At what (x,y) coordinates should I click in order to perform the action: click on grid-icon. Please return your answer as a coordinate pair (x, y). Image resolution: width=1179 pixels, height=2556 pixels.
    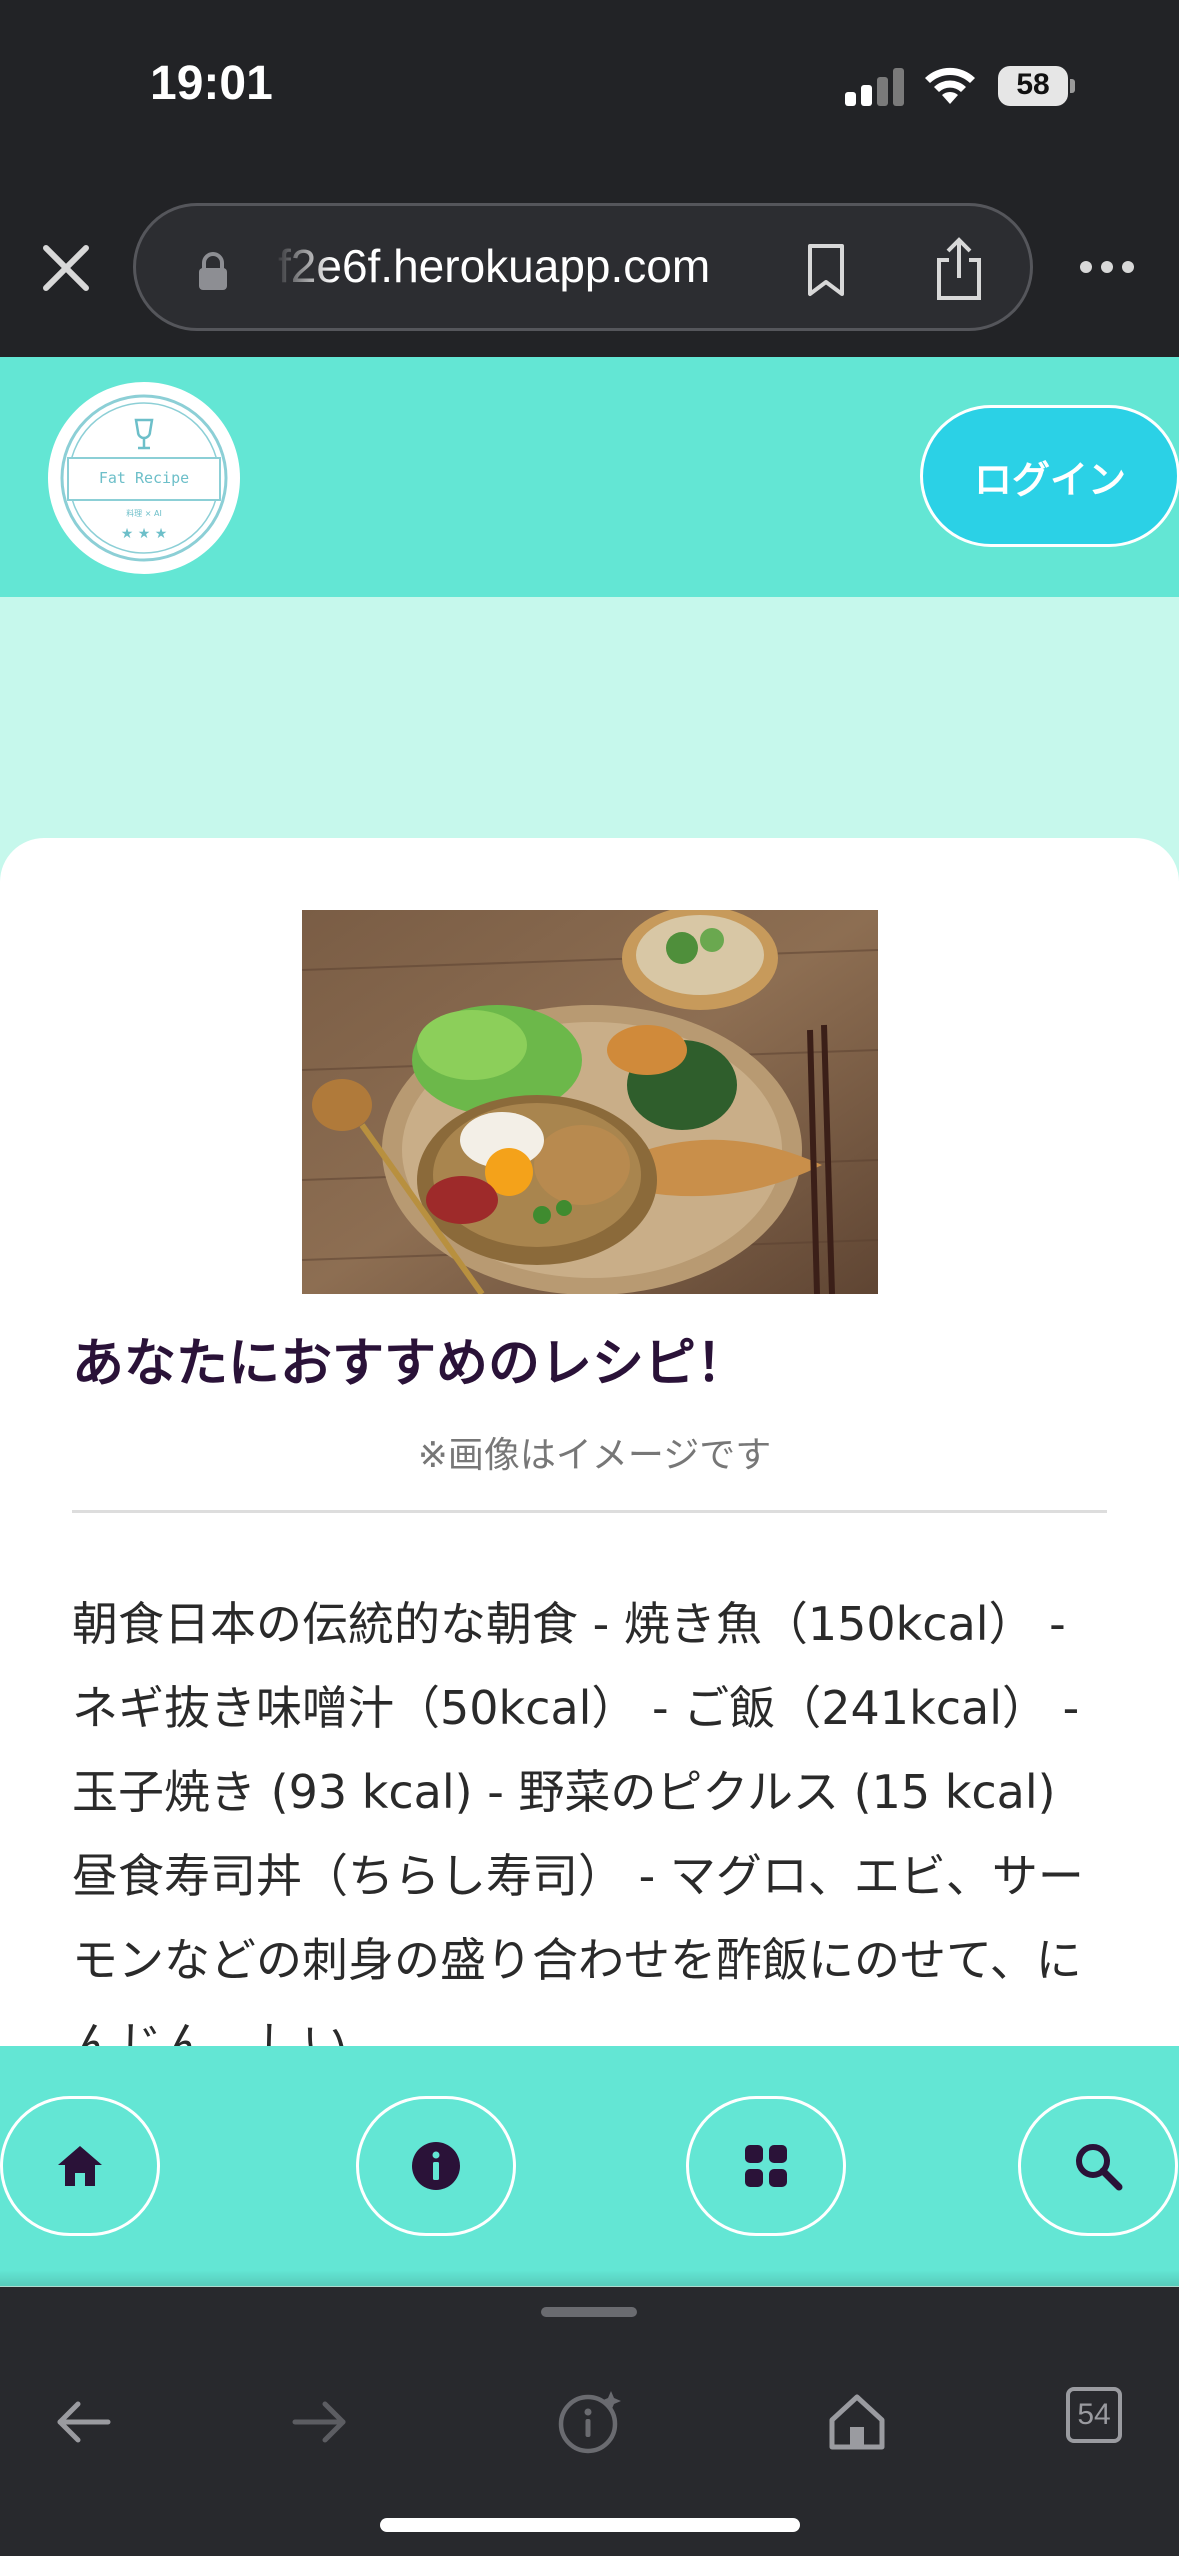
    Looking at the image, I should click on (766, 2166).